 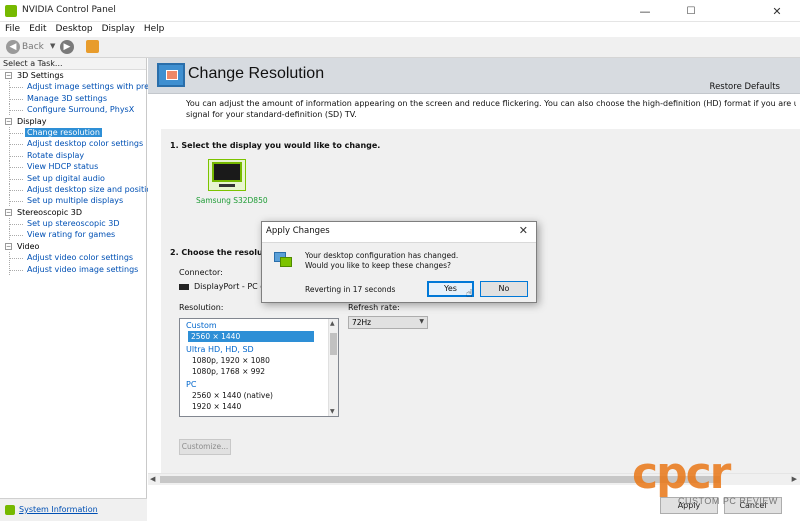 What do you see at coordinates (201, 307) in the screenshot?
I see `resolution-label: Resolution:` at bounding box center [201, 307].